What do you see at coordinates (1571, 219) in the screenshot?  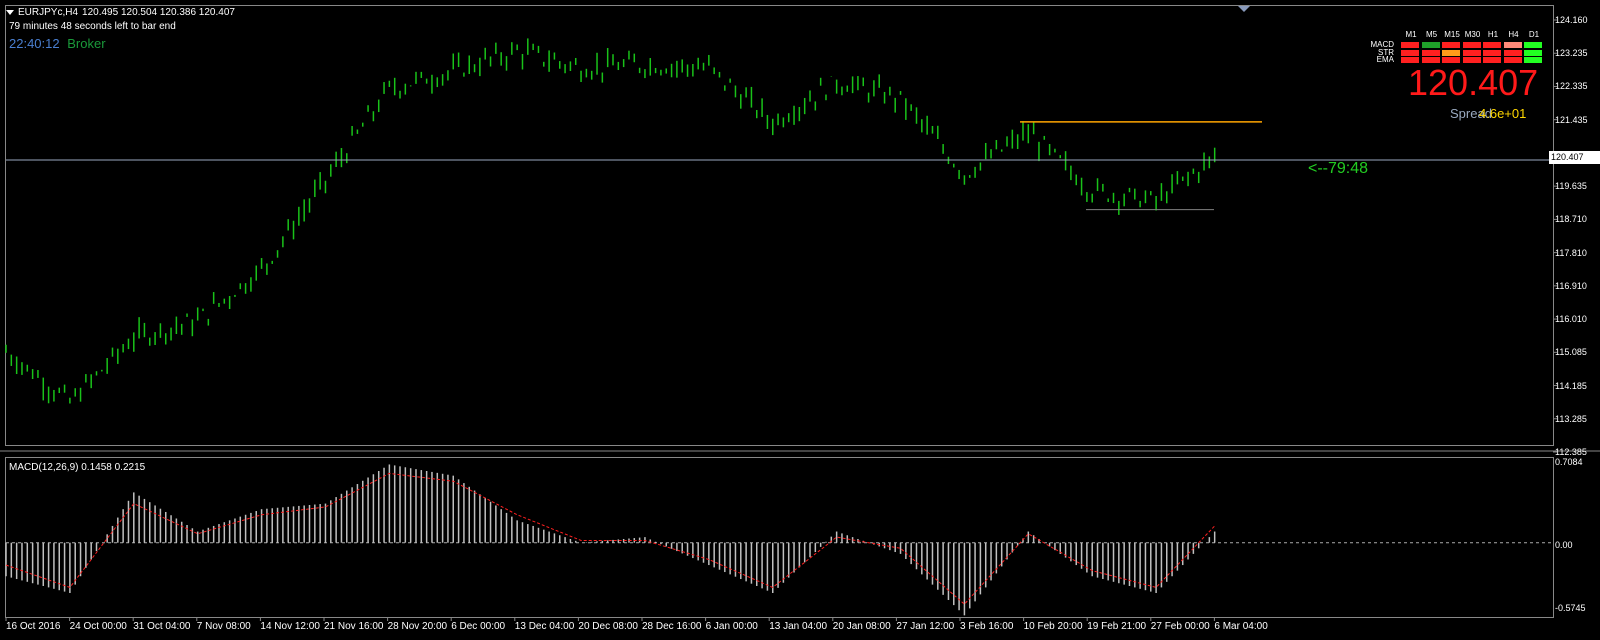 I see `price-axis-label: 118.710` at bounding box center [1571, 219].